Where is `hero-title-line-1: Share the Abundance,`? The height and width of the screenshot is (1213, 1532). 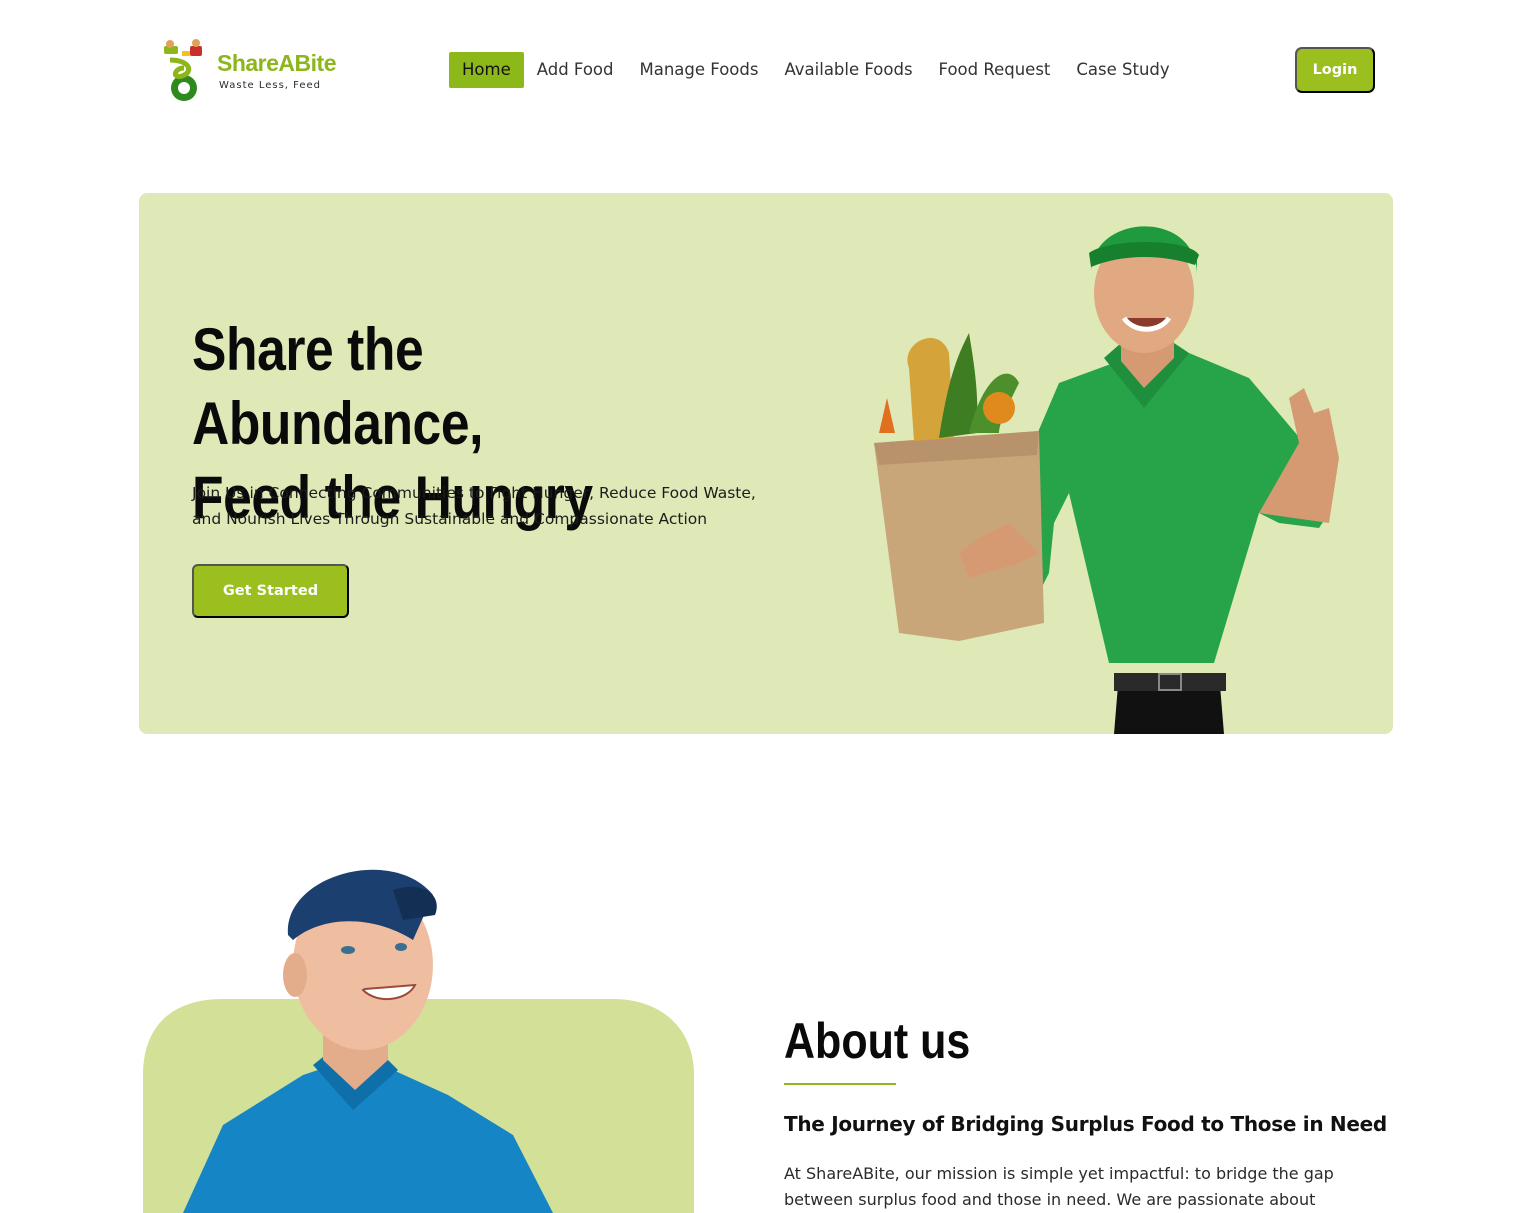
hero-title-line-1: Share the Abundance, is located at coordinates (337, 386).